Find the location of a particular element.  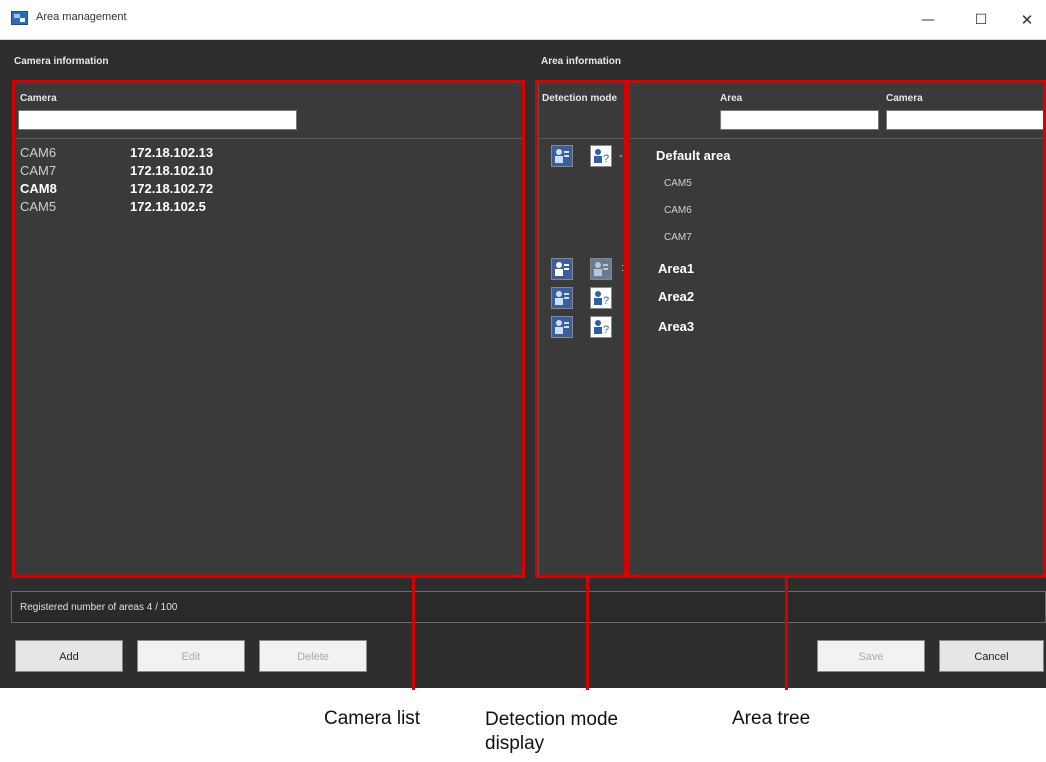

registered-areas-count: Registered number of areas 4 / 100 is located at coordinates (99, 607).